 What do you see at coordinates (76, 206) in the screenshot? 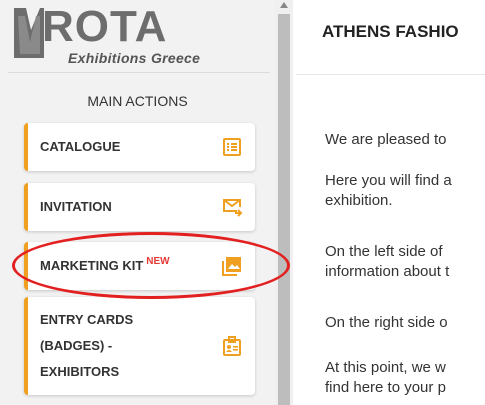
I see `invitation-label: INVITATION` at bounding box center [76, 206].